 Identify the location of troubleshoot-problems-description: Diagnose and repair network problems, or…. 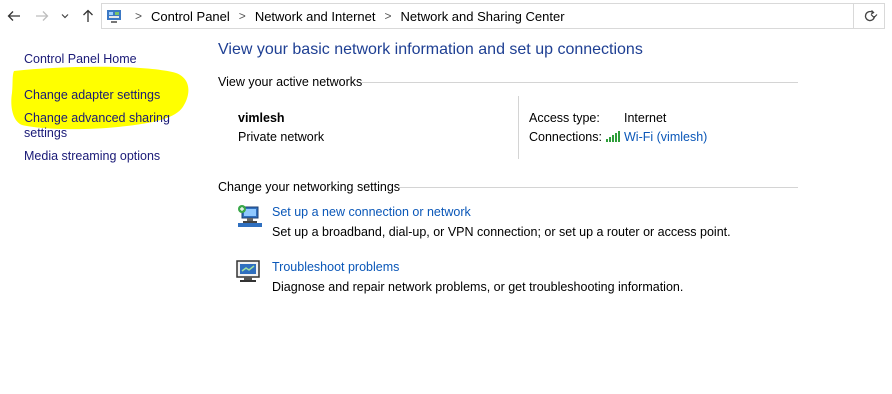
(478, 287).